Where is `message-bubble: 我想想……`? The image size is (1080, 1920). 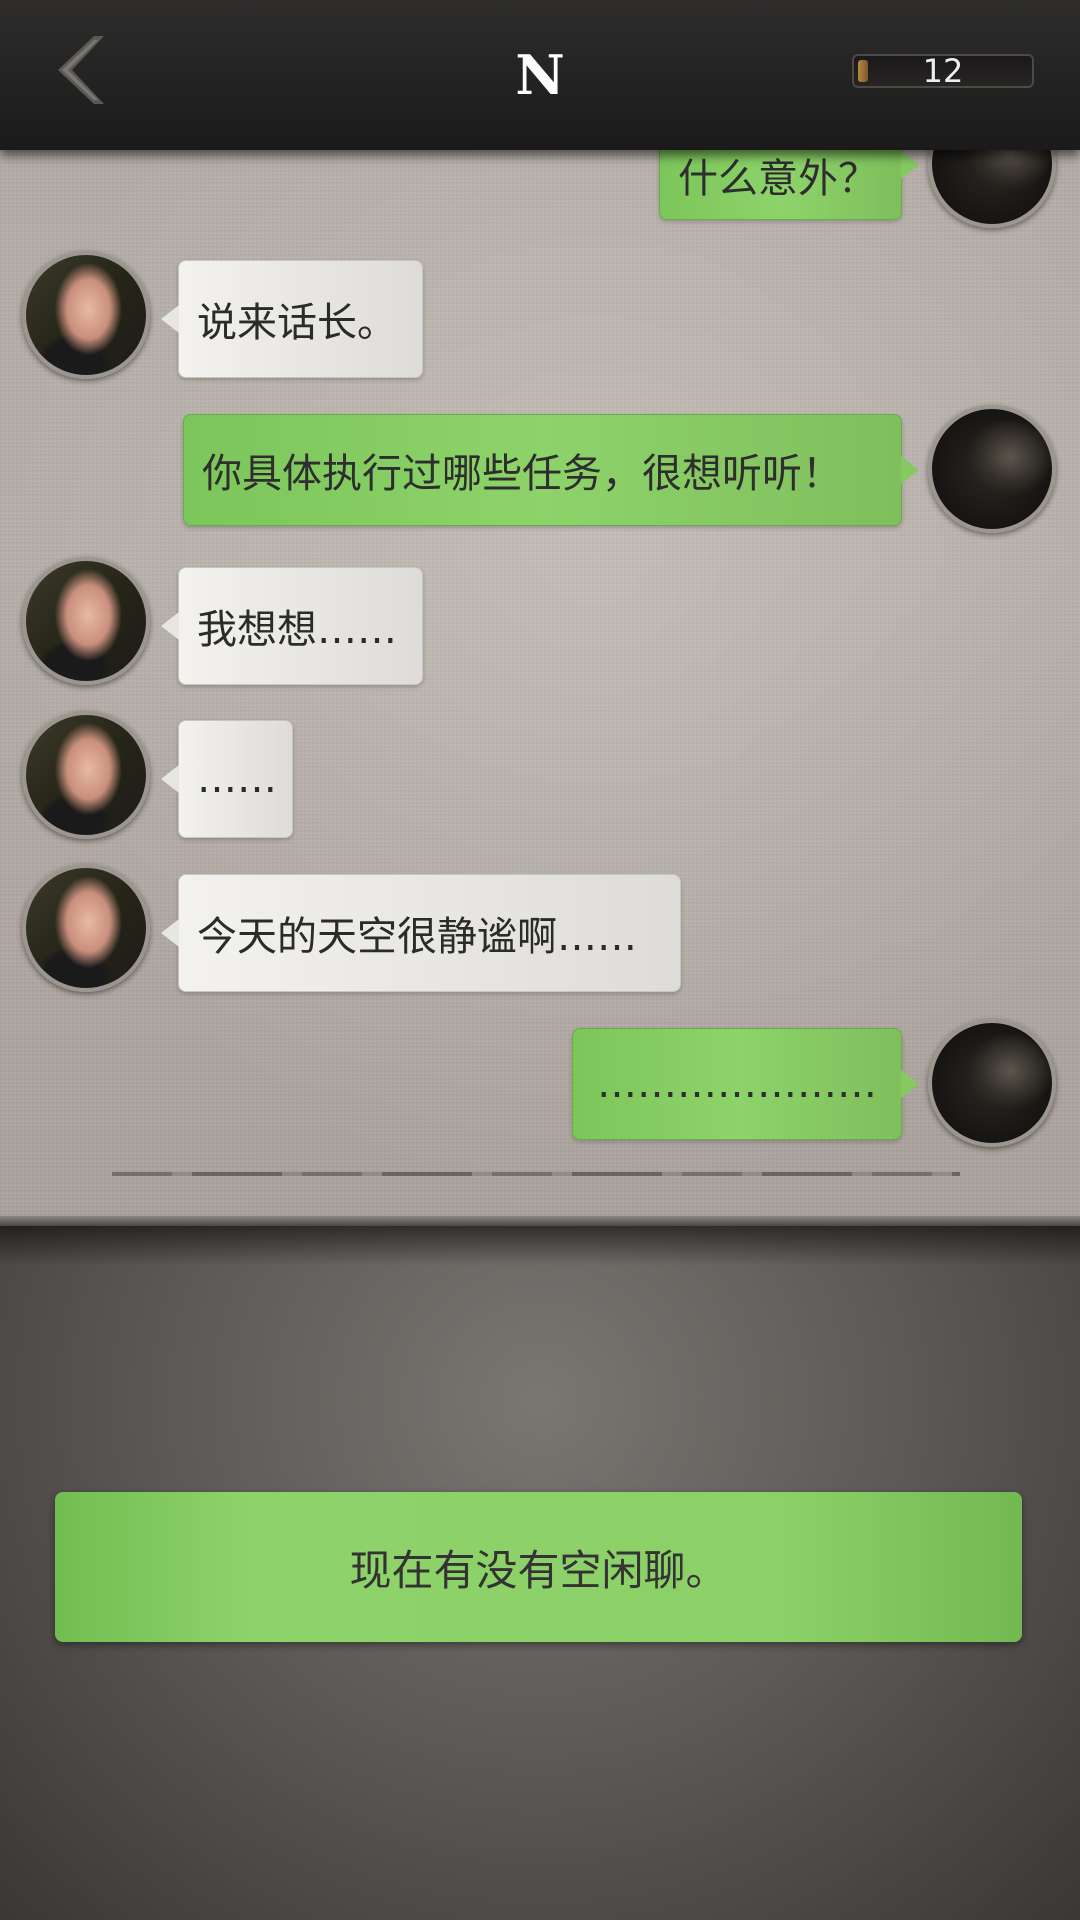 message-bubble: 我想想…… is located at coordinates (292, 626).